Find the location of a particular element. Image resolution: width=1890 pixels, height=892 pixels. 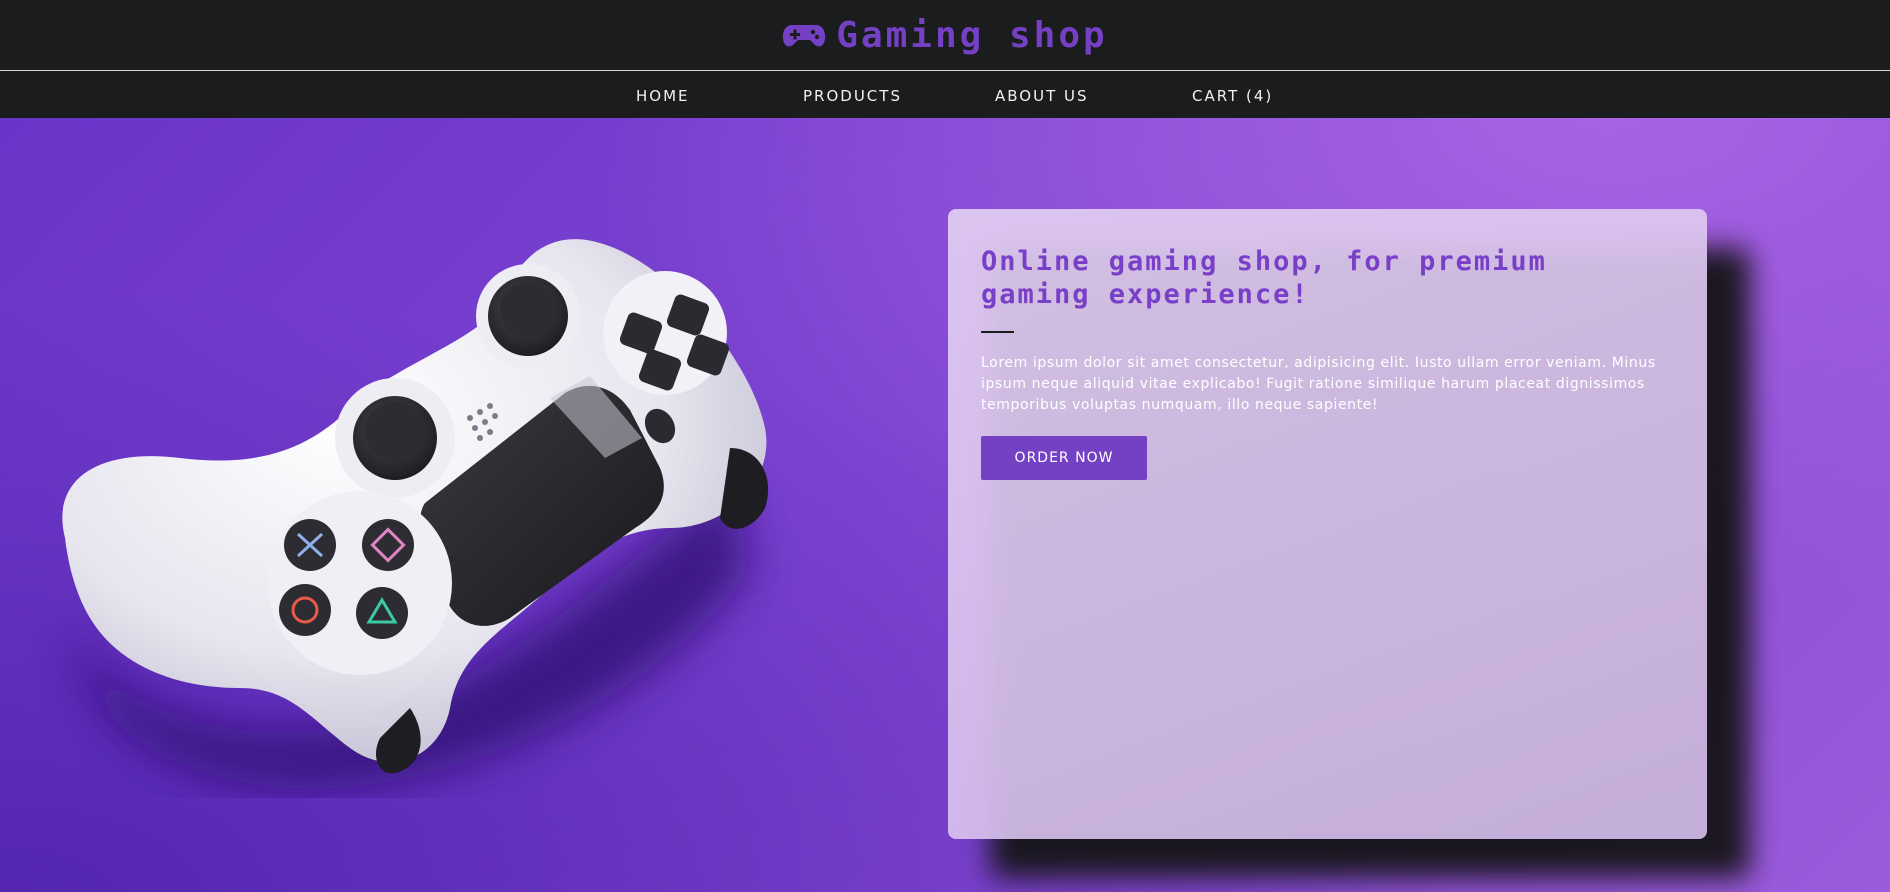

nav-cart-link: CART (4) is located at coordinates (1232, 96).